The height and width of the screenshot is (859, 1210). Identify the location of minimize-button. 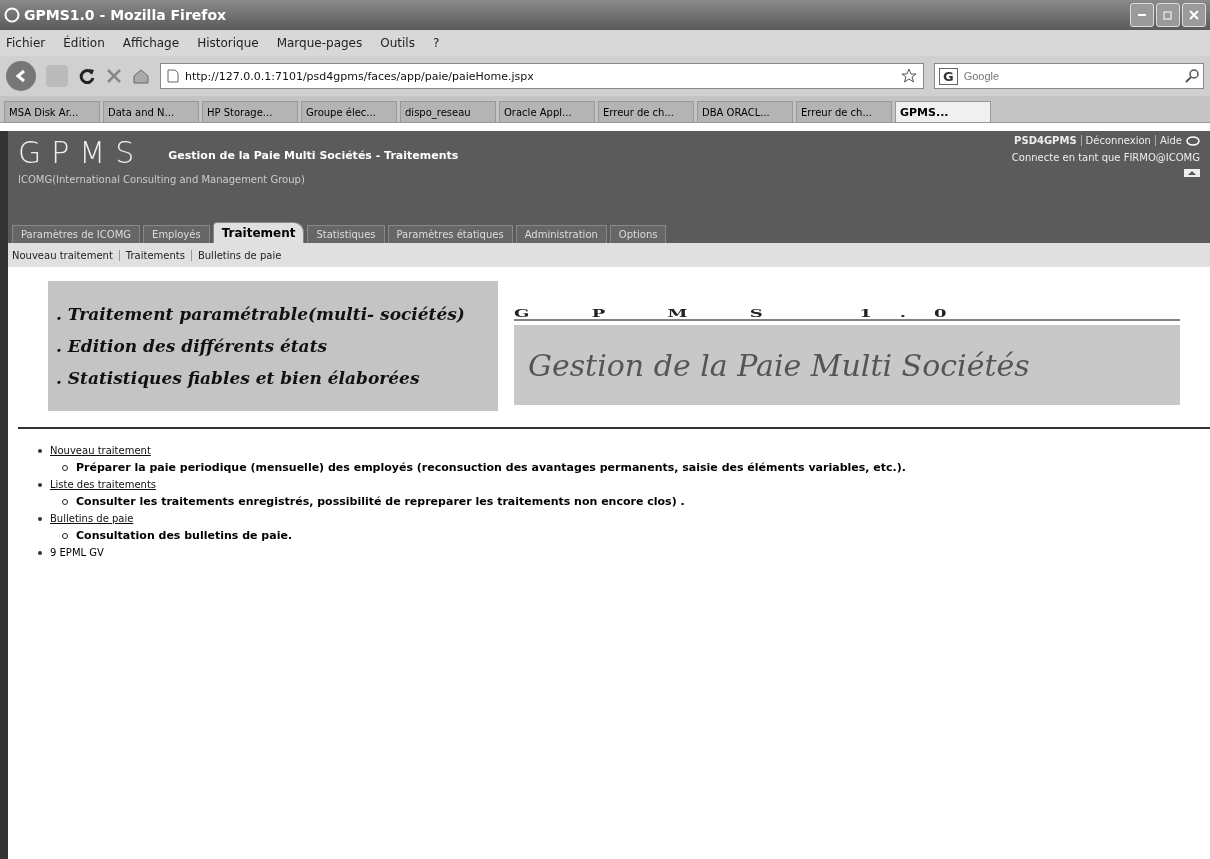
(1142, 15).